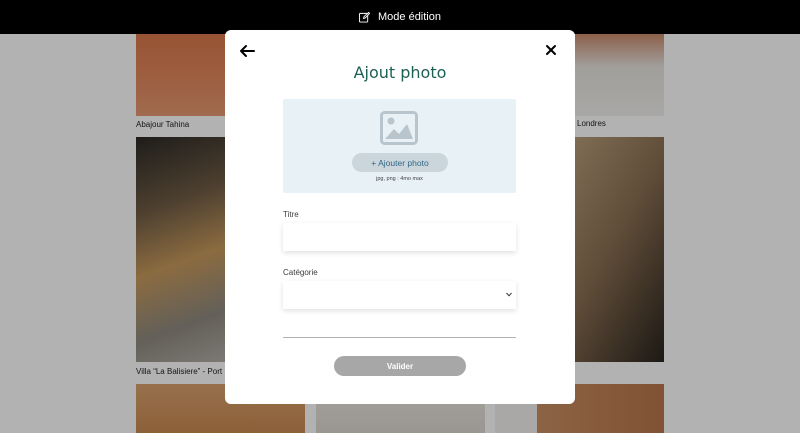 This screenshot has height=433, width=800. I want to click on edit-mode-label: Mode édition, so click(409, 17).